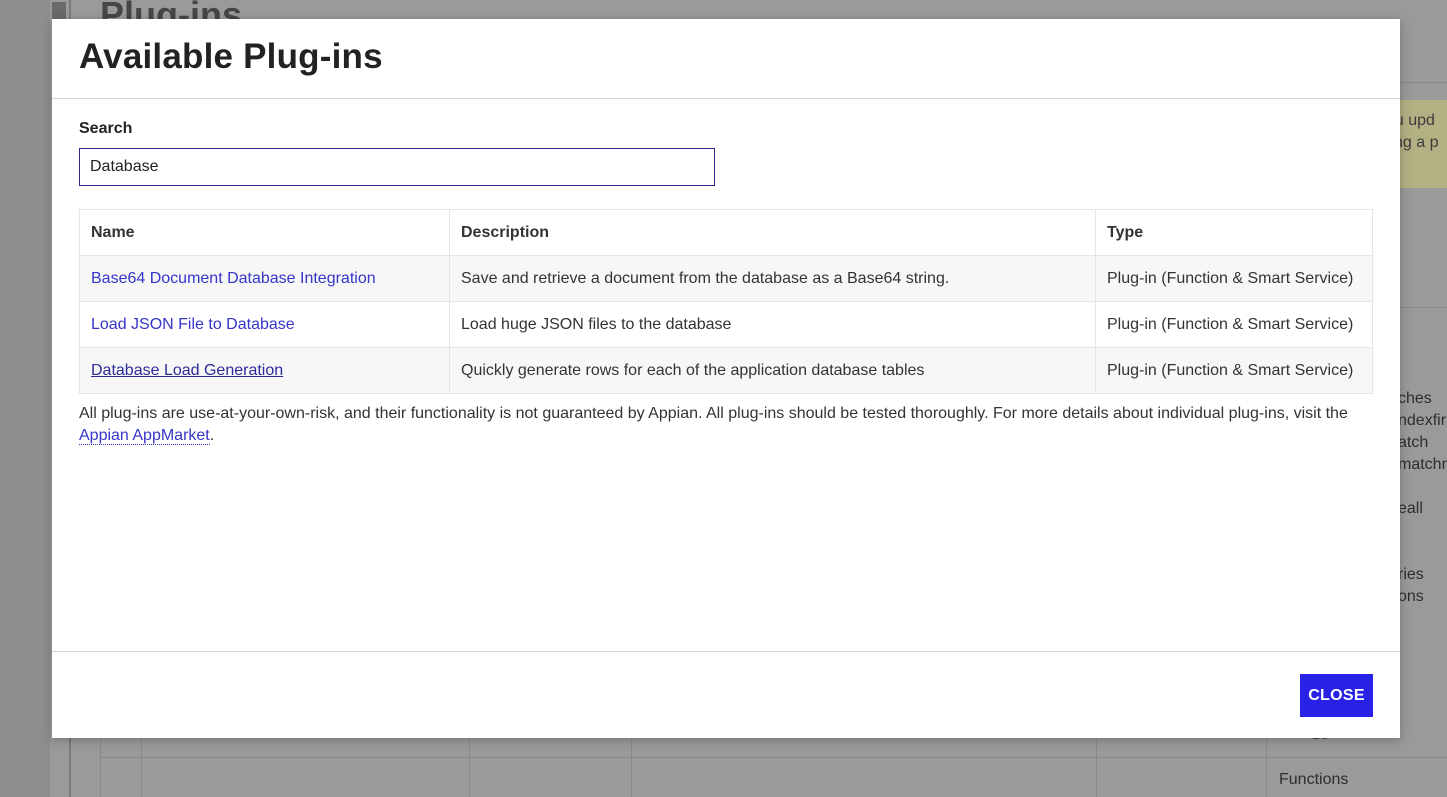 The height and width of the screenshot is (797, 1447). What do you see at coordinates (1413, 442) in the screenshot?
I see `background-list-item: atch` at bounding box center [1413, 442].